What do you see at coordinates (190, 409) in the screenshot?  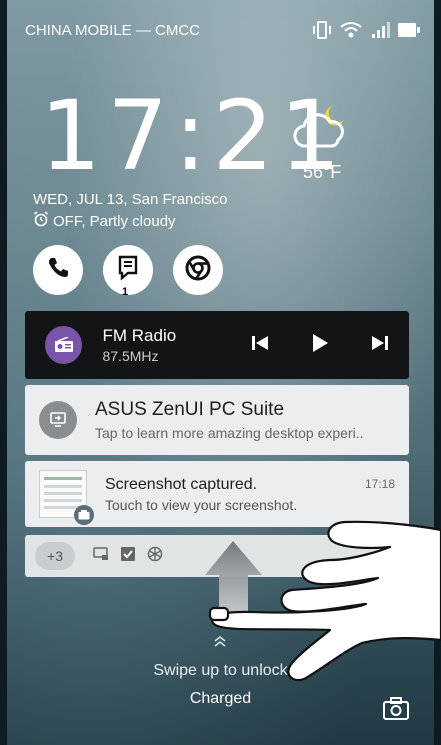 I see `notification-title: ASUS ZenUI PC Suite` at bounding box center [190, 409].